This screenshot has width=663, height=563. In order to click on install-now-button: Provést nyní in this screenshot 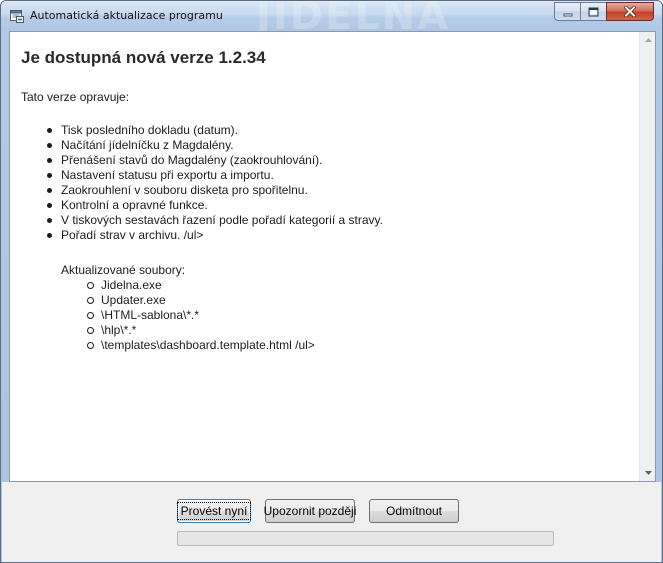, I will do `click(214, 511)`.